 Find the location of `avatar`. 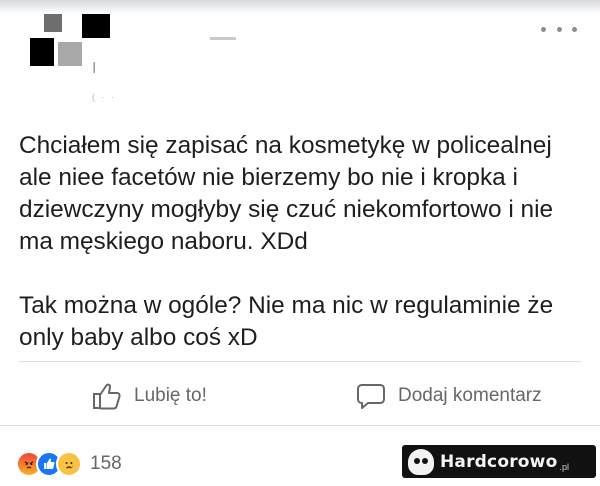

avatar is located at coordinates (70, 41).